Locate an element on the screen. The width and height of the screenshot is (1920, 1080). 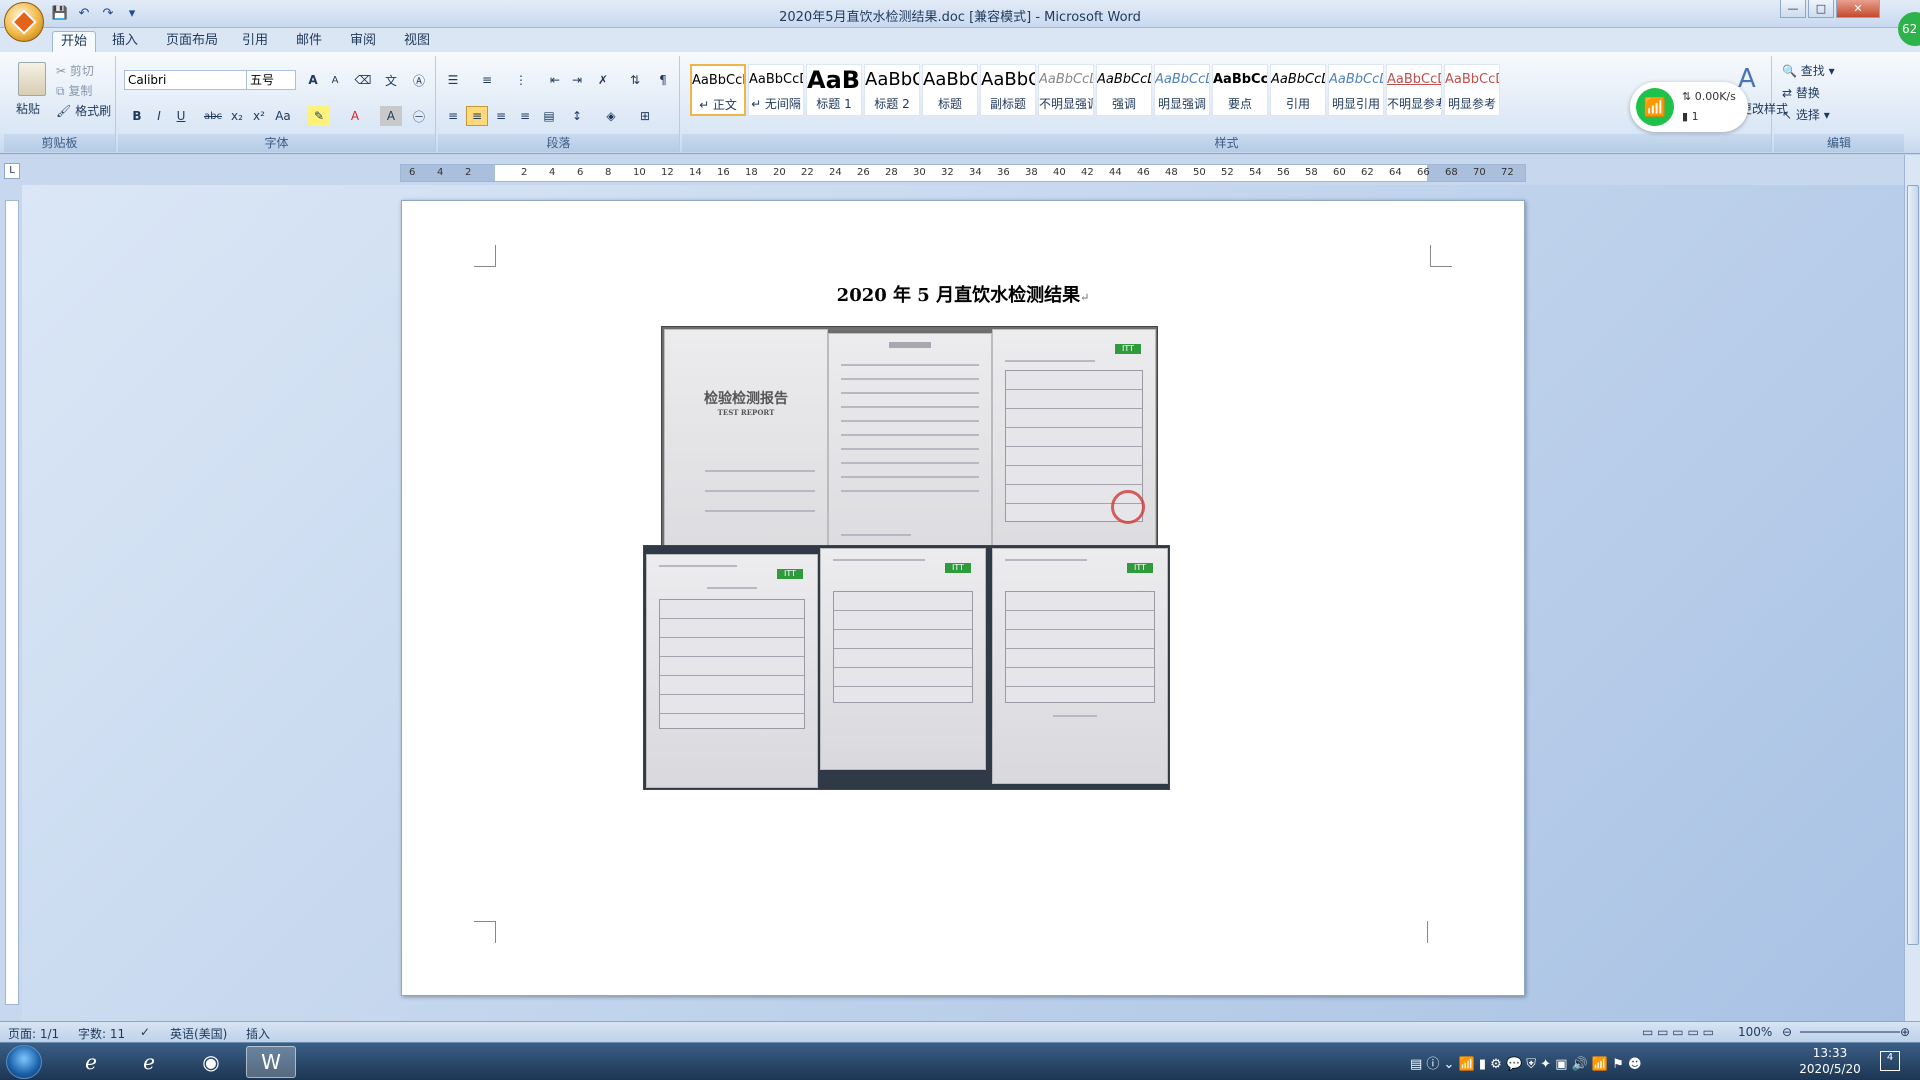
grow-font-button: A is located at coordinates (313, 80).